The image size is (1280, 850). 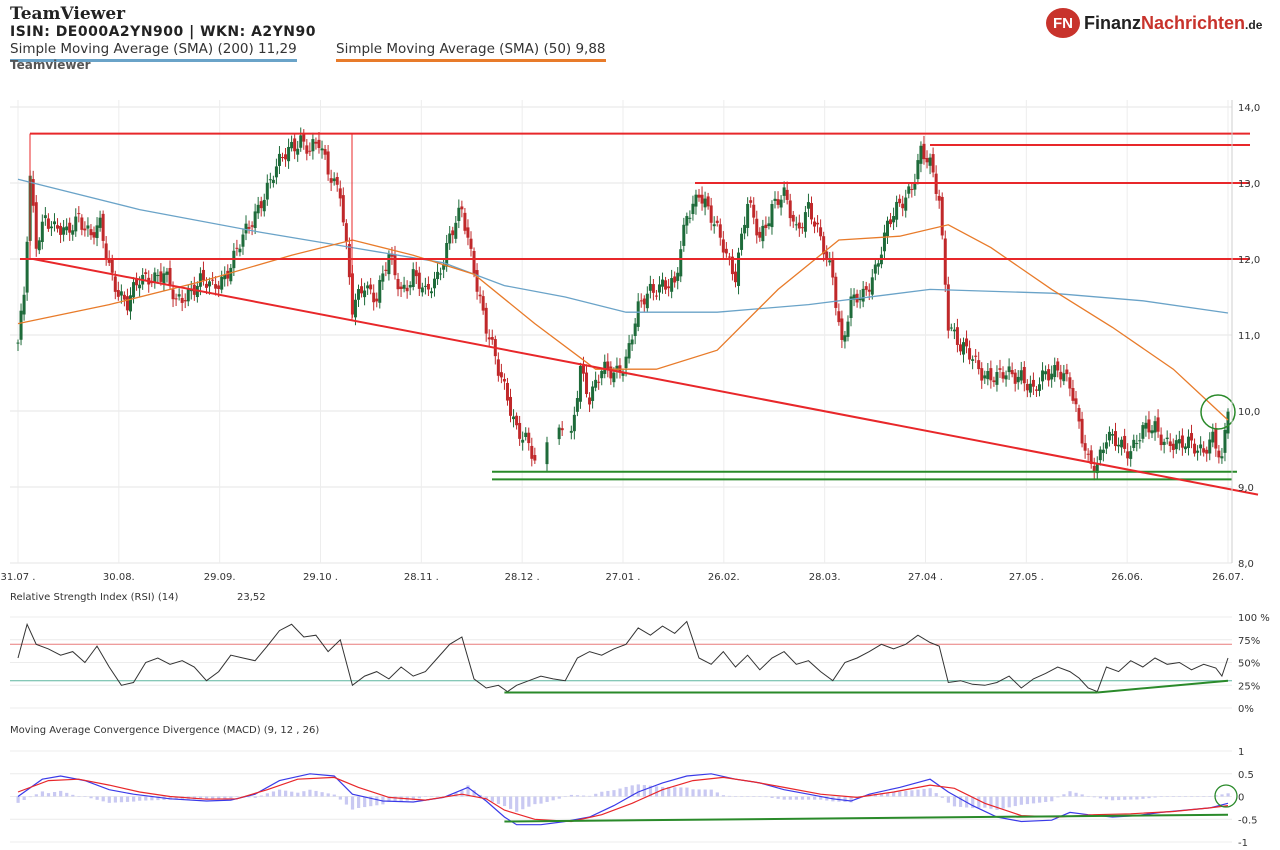 I want to click on rsi-tick-label: 100 %, so click(x=1254, y=618).